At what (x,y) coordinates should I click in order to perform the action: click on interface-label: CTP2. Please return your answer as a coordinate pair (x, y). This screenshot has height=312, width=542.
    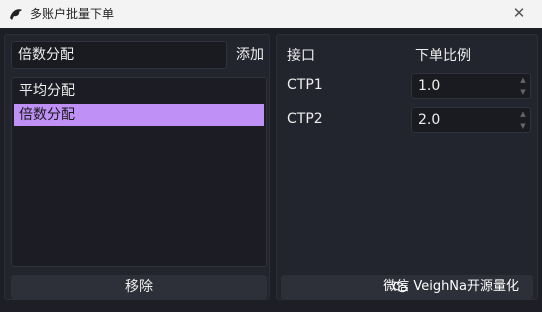
    Looking at the image, I should click on (305, 119).